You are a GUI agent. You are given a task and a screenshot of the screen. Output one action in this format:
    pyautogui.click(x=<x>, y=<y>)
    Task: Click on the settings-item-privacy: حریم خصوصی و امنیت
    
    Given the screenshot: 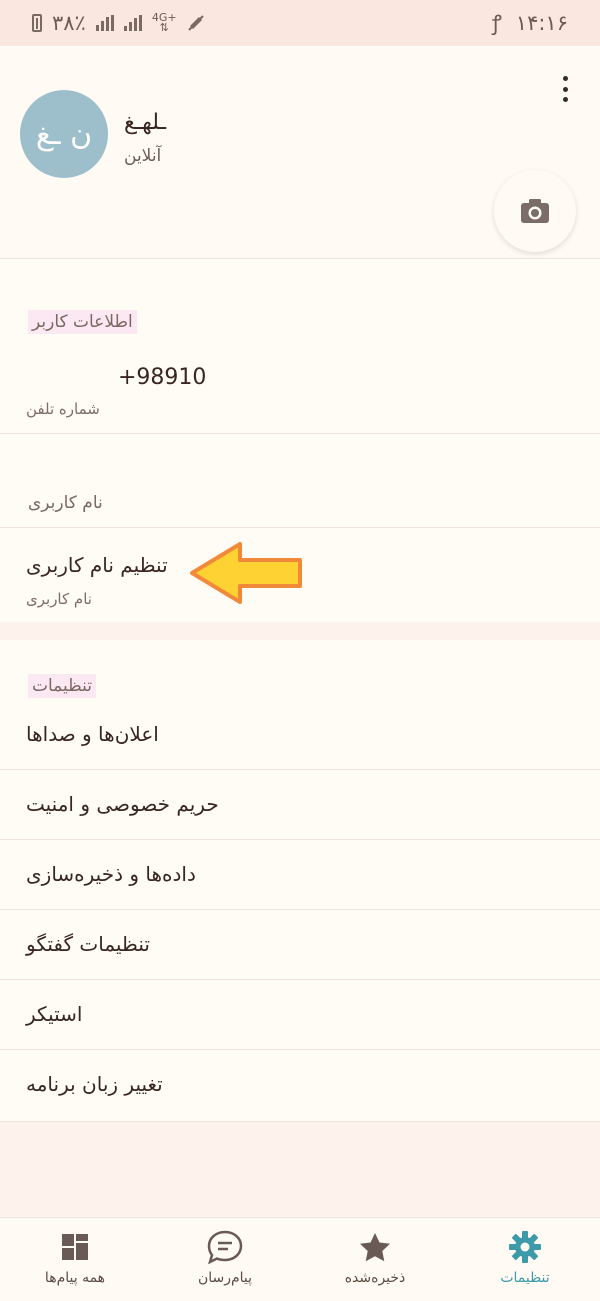 What is the action you would take?
    pyautogui.click(x=300, y=805)
    